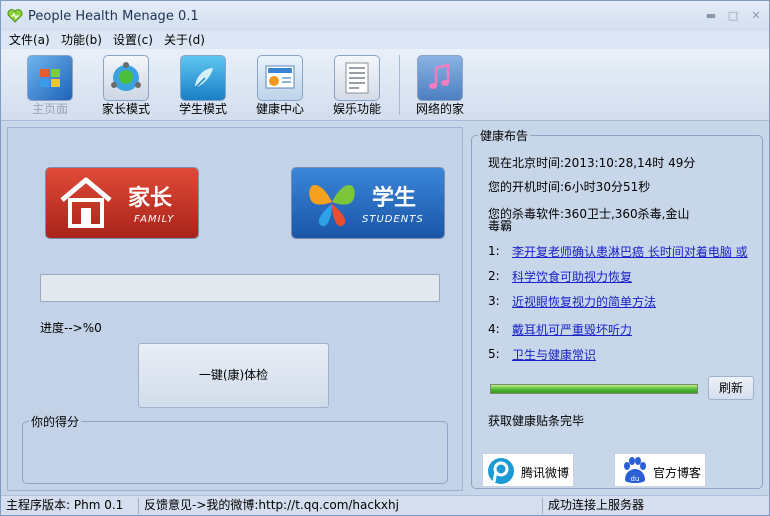  Describe the element at coordinates (399, 85) in the screenshot. I see `toolbar-separator` at that location.